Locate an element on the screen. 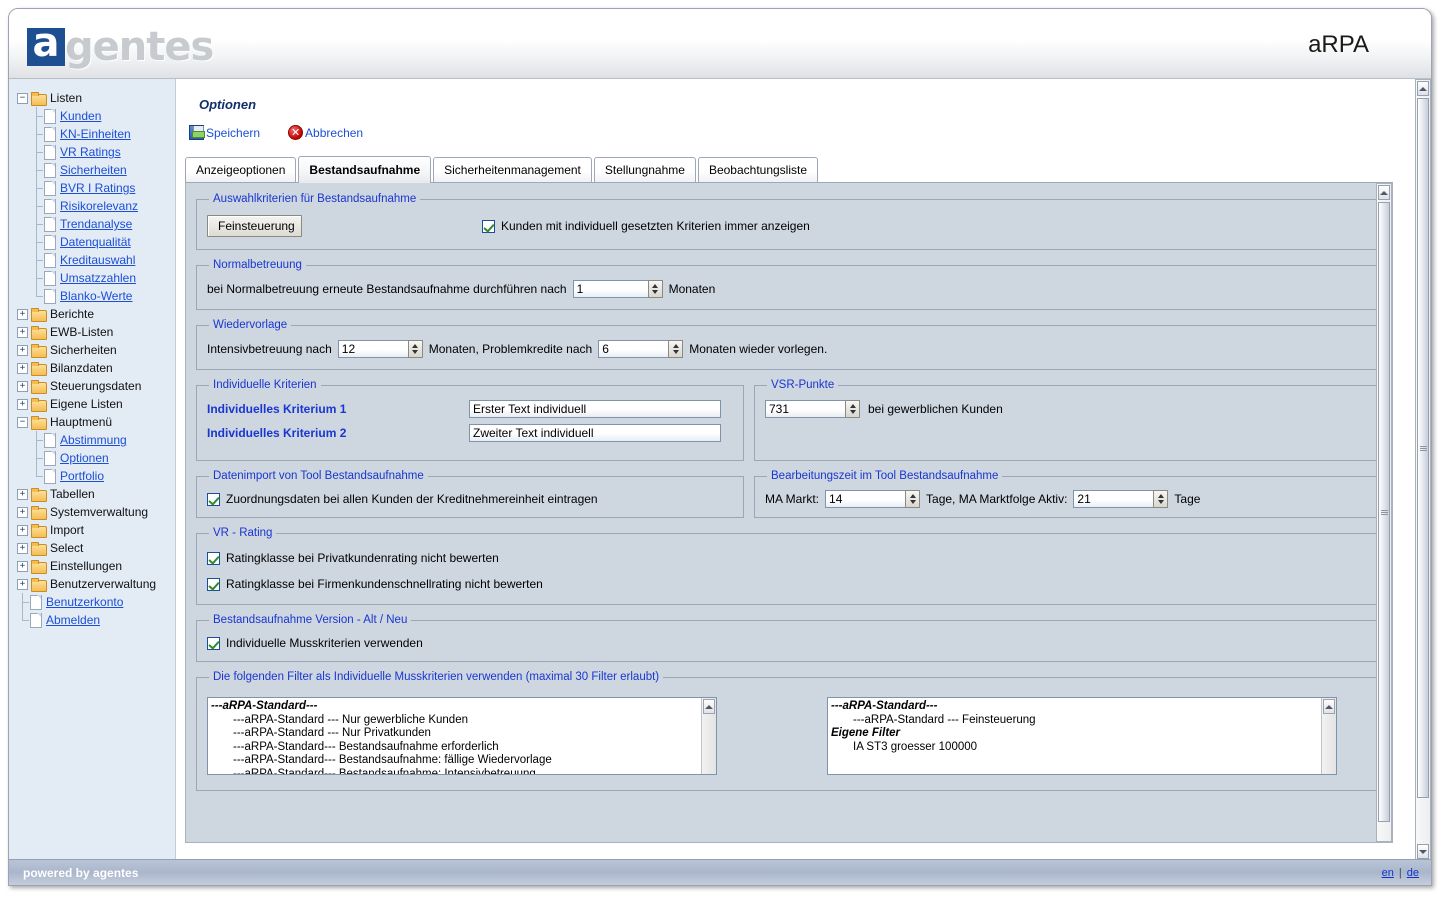 The width and height of the screenshot is (1440, 900). available-filters-scrollbar is located at coordinates (708, 736).